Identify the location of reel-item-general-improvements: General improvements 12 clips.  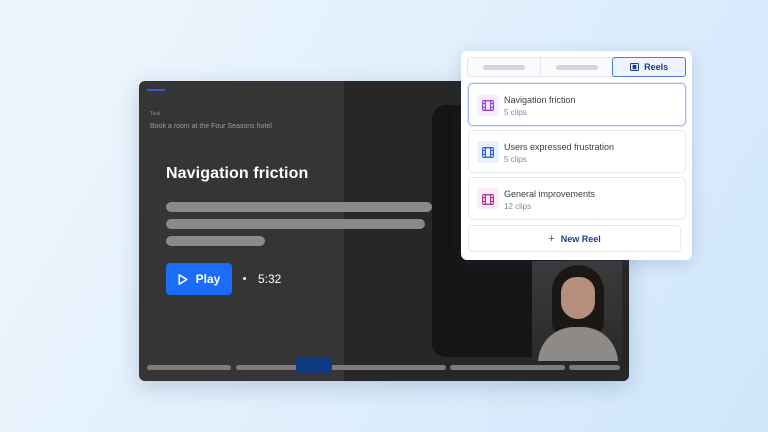
(577, 198).